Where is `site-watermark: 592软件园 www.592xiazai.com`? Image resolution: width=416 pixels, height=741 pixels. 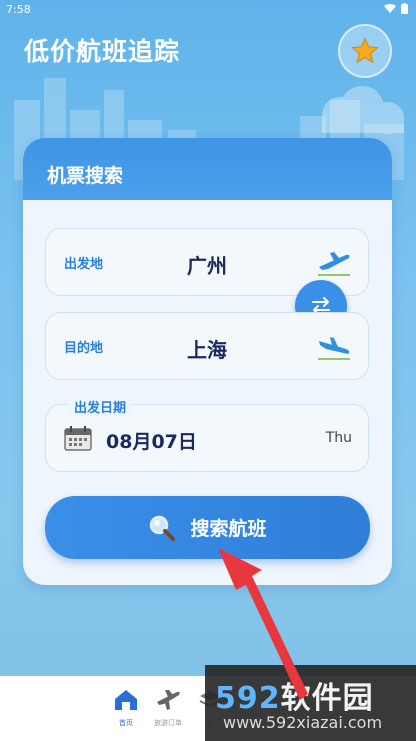 site-watermark: 592软件园 www.592xiazai.com is located at coordinates (310, 703).